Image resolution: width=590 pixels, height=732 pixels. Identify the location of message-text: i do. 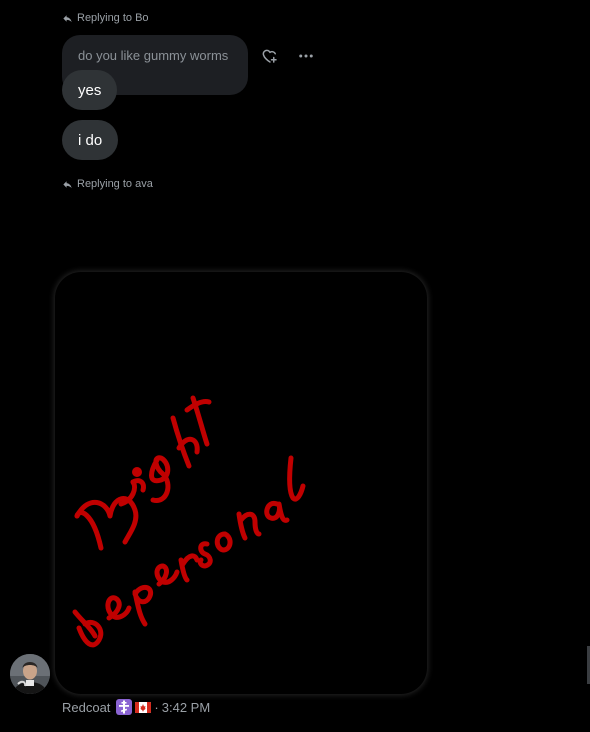
(90, 140).